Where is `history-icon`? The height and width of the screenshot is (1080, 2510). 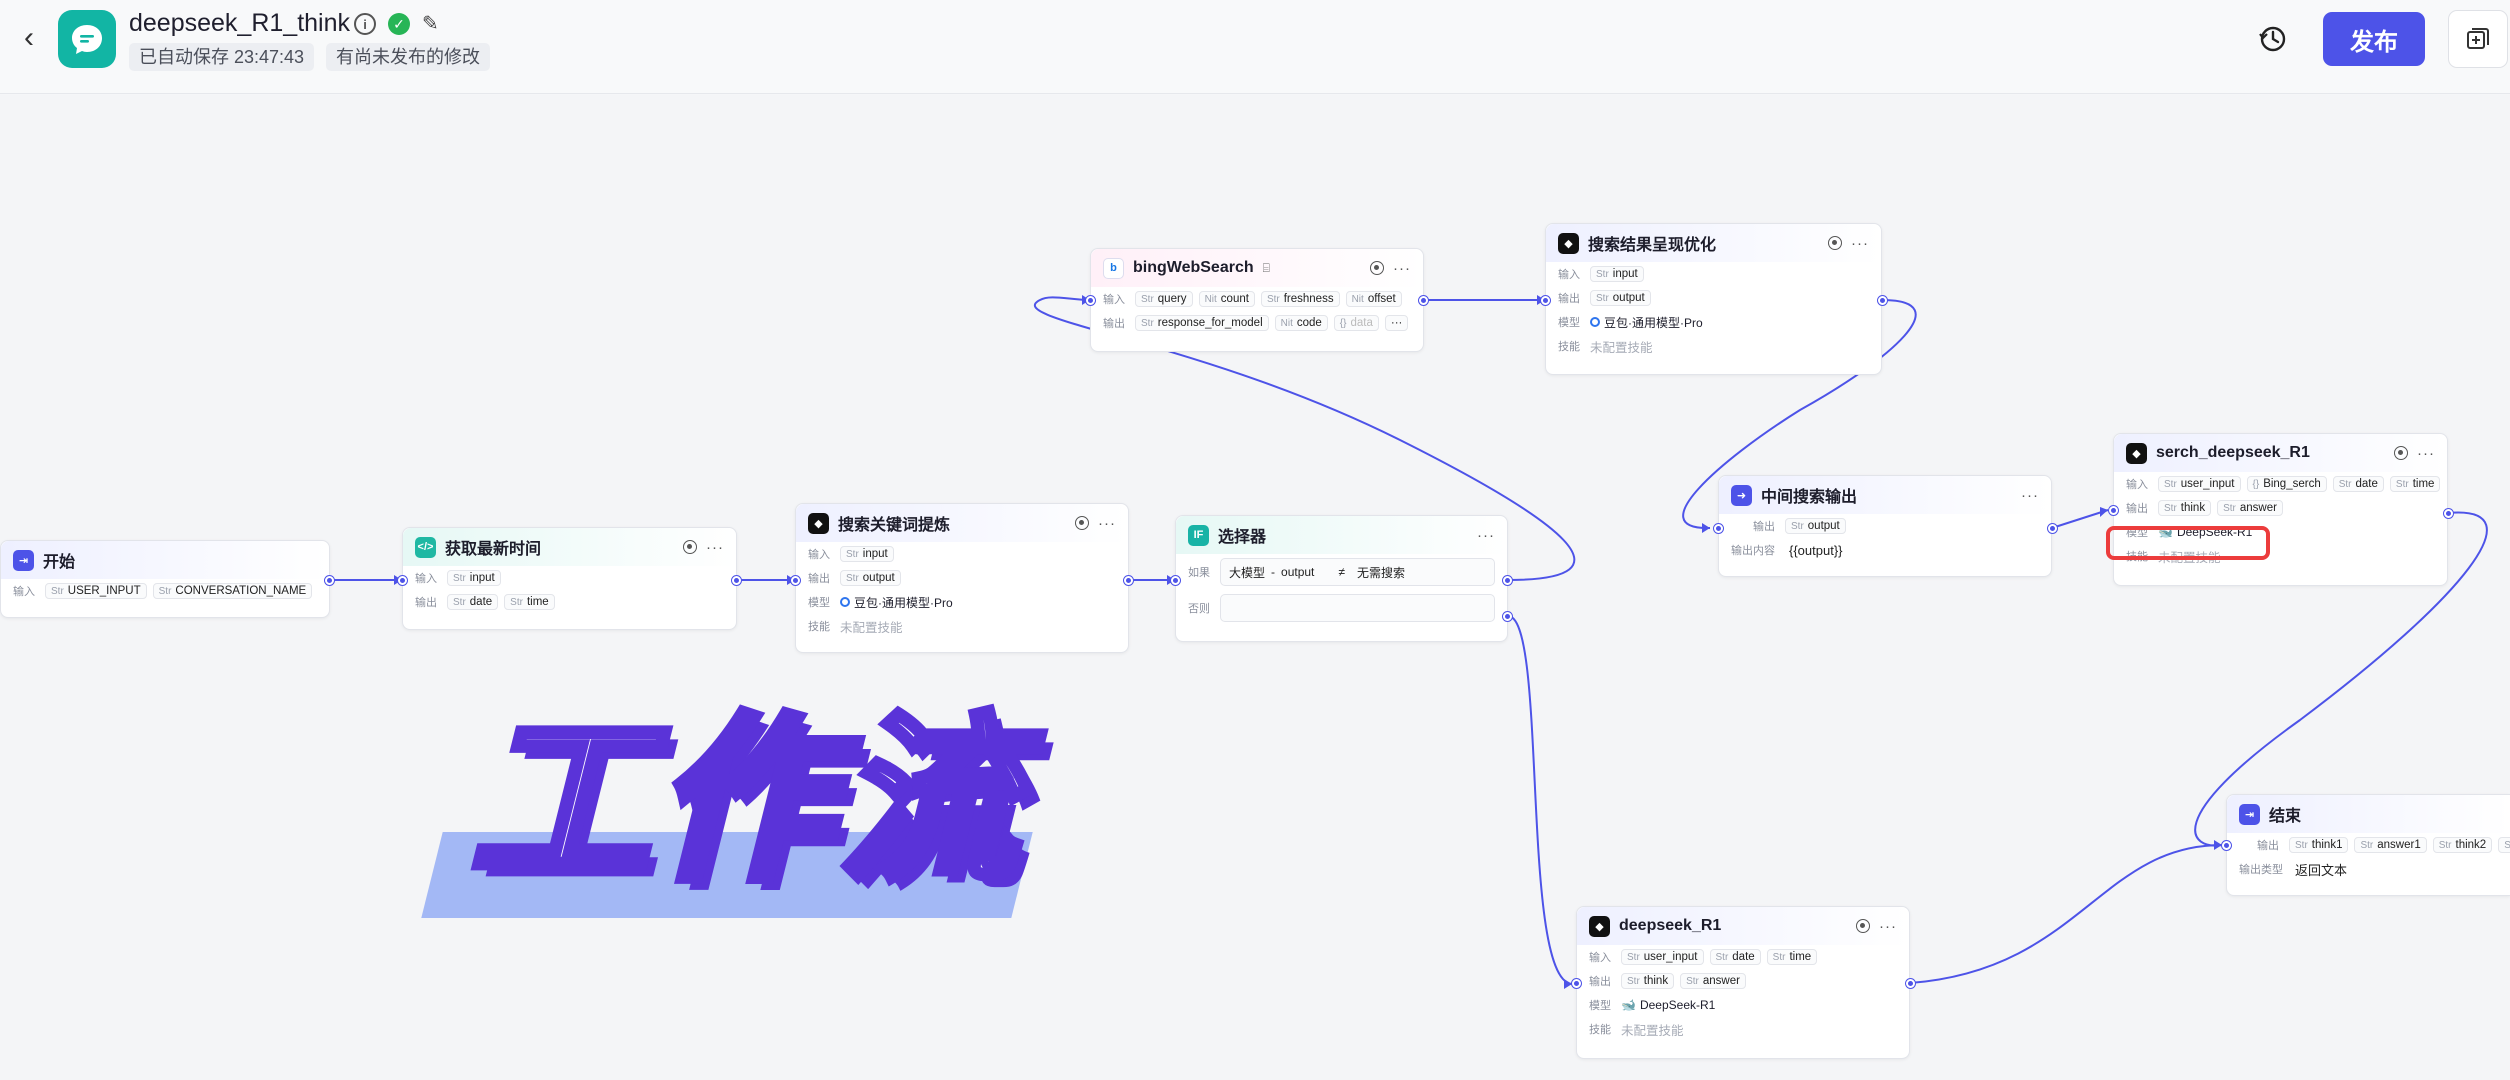 history-icon is located at coordinates (2273, 39).